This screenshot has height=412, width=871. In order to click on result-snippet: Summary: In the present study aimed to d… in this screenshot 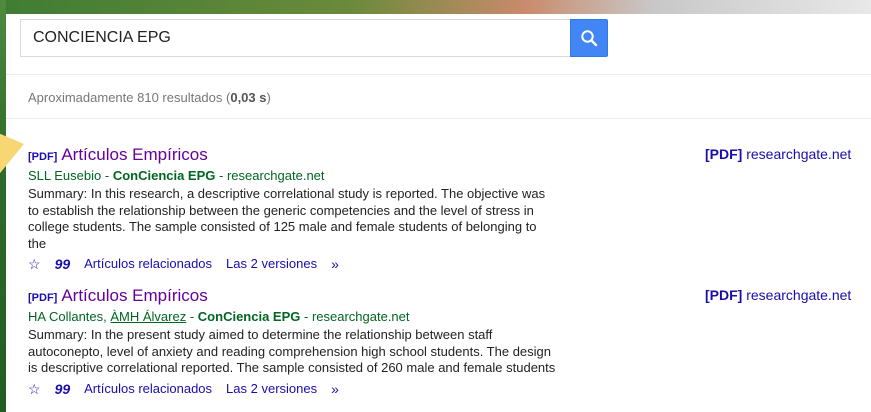, I will do `click(292, 351)`.